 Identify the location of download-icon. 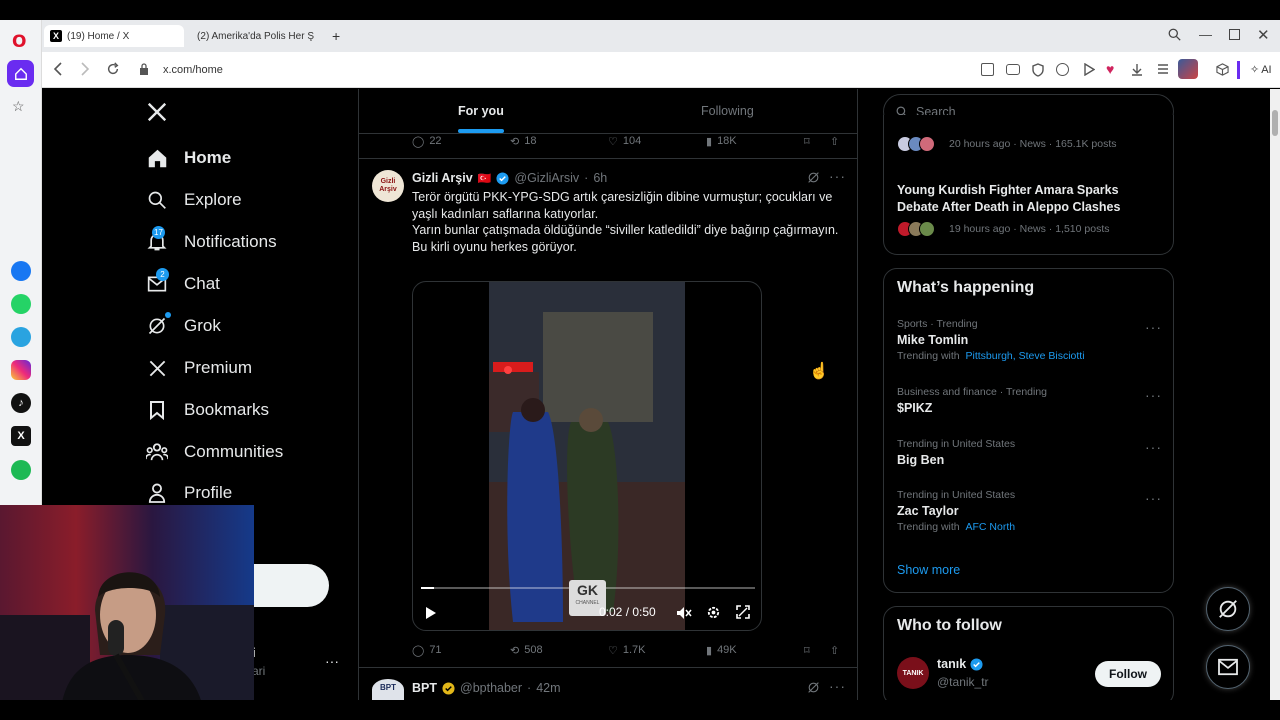
(1137, 69).